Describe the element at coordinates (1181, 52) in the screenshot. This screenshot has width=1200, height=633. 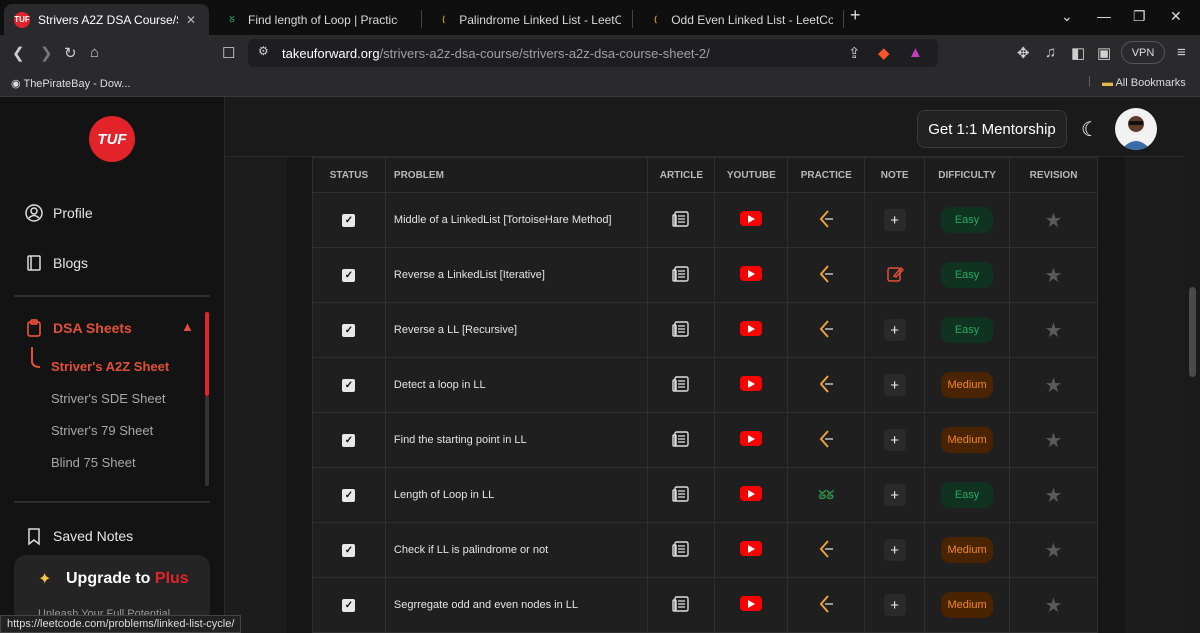
I see `menu-icon: ≡` at that location.